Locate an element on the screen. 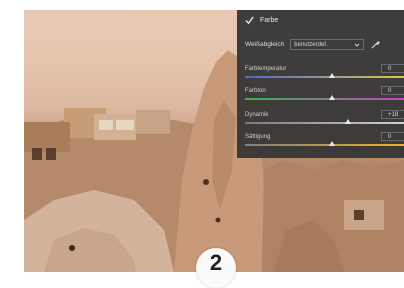 The width and height of the screenshot is (404, 288). eyedropper-icon is located at coordinates (375, 44).